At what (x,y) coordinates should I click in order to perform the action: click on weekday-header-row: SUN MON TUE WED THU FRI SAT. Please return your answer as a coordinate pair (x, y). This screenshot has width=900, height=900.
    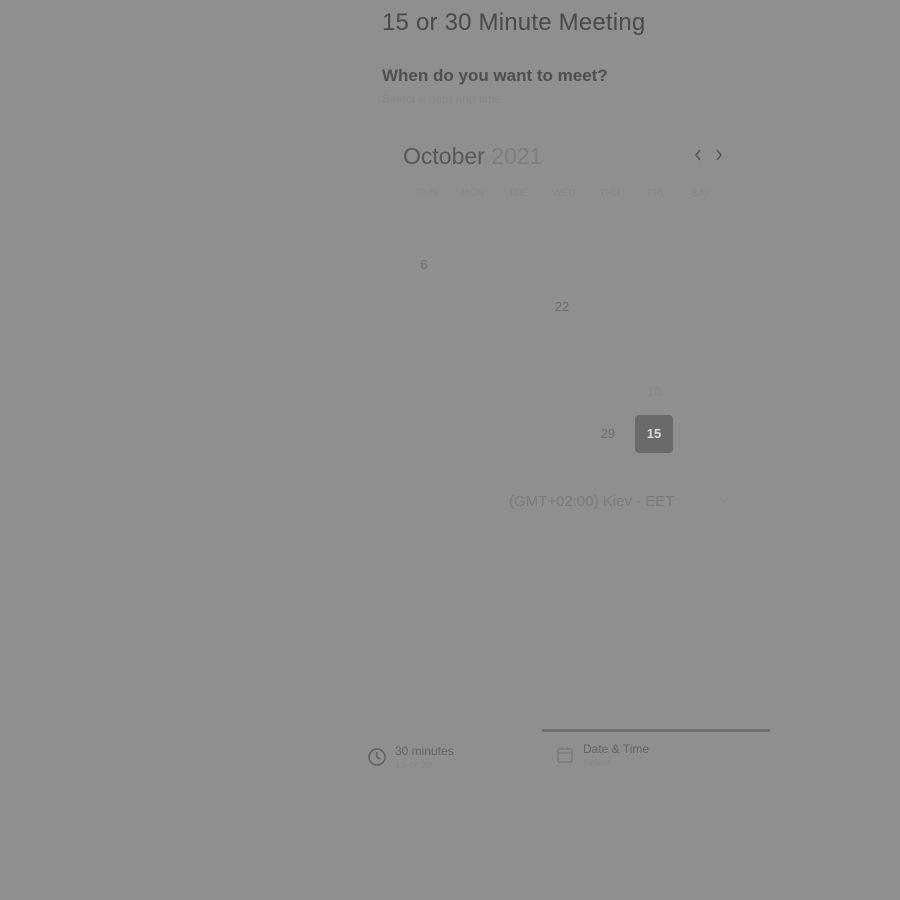
    Looking at the image, I should click on (564, 195).